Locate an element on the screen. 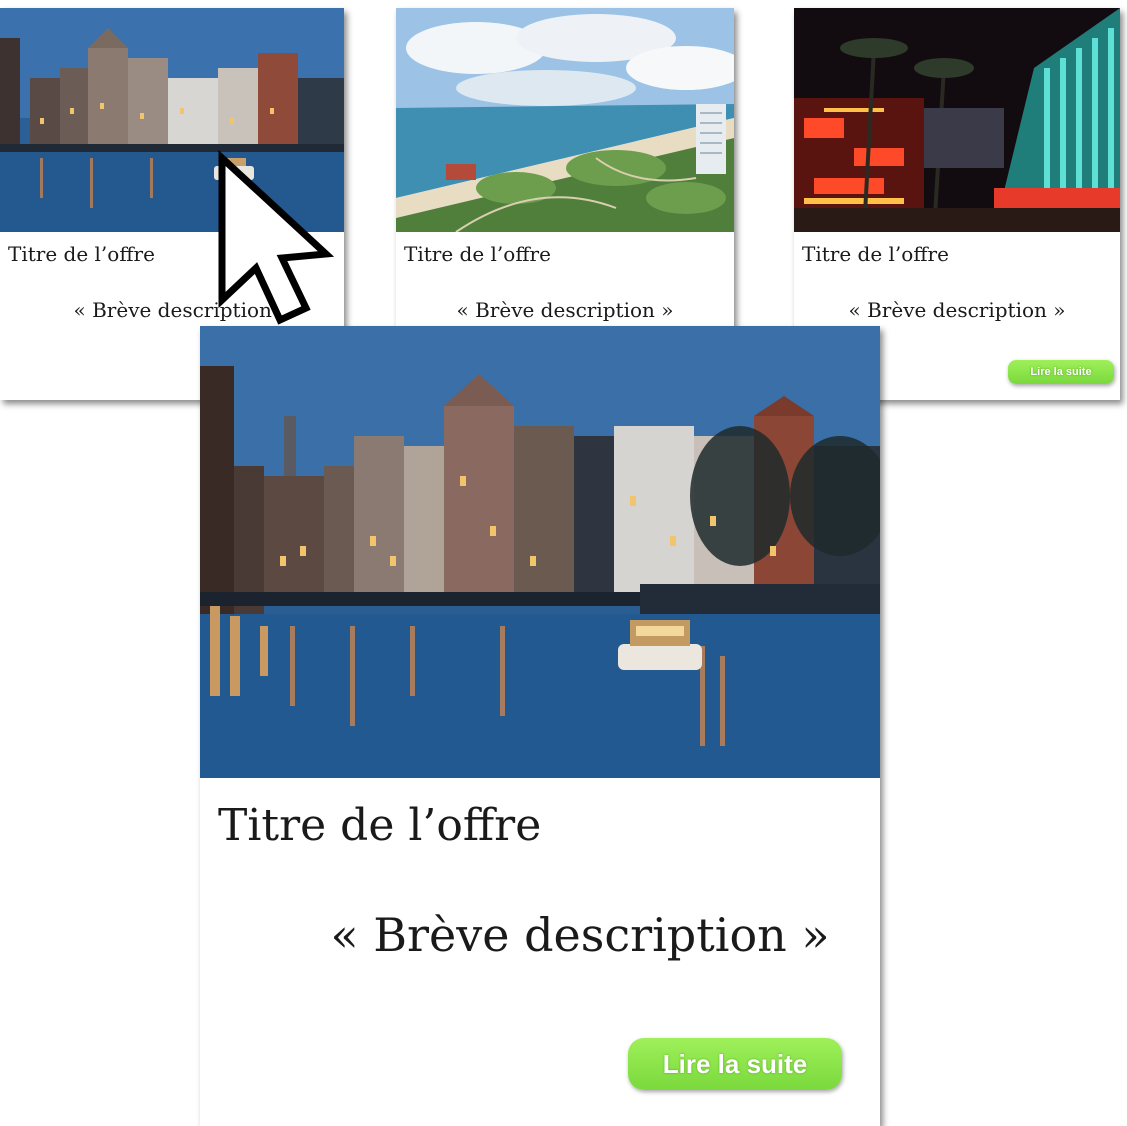  offer-image-amsterdam is located at coordinates (172, 120).